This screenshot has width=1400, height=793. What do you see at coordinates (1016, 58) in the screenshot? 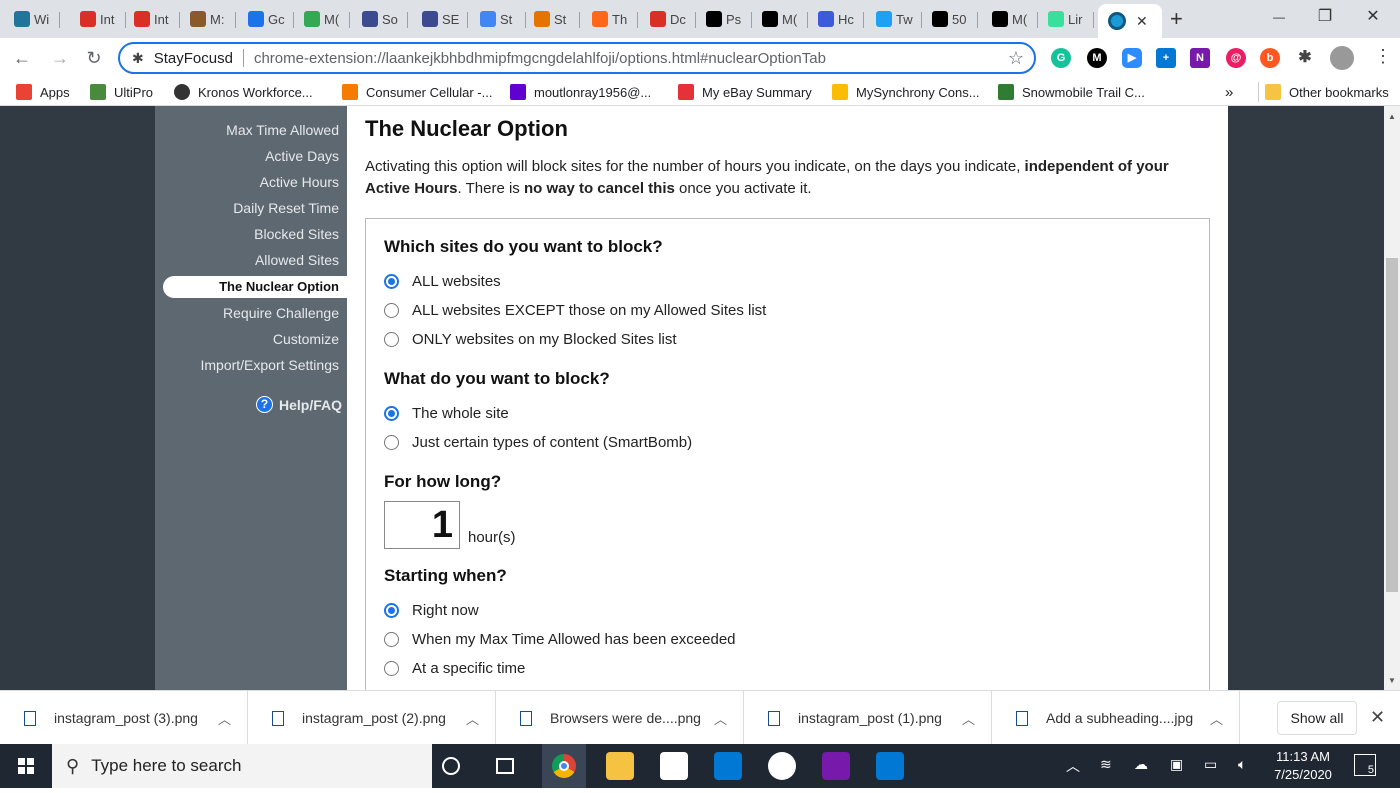
I see `bookmark-star-icon: ☆` at bounding box center [1016, 58].